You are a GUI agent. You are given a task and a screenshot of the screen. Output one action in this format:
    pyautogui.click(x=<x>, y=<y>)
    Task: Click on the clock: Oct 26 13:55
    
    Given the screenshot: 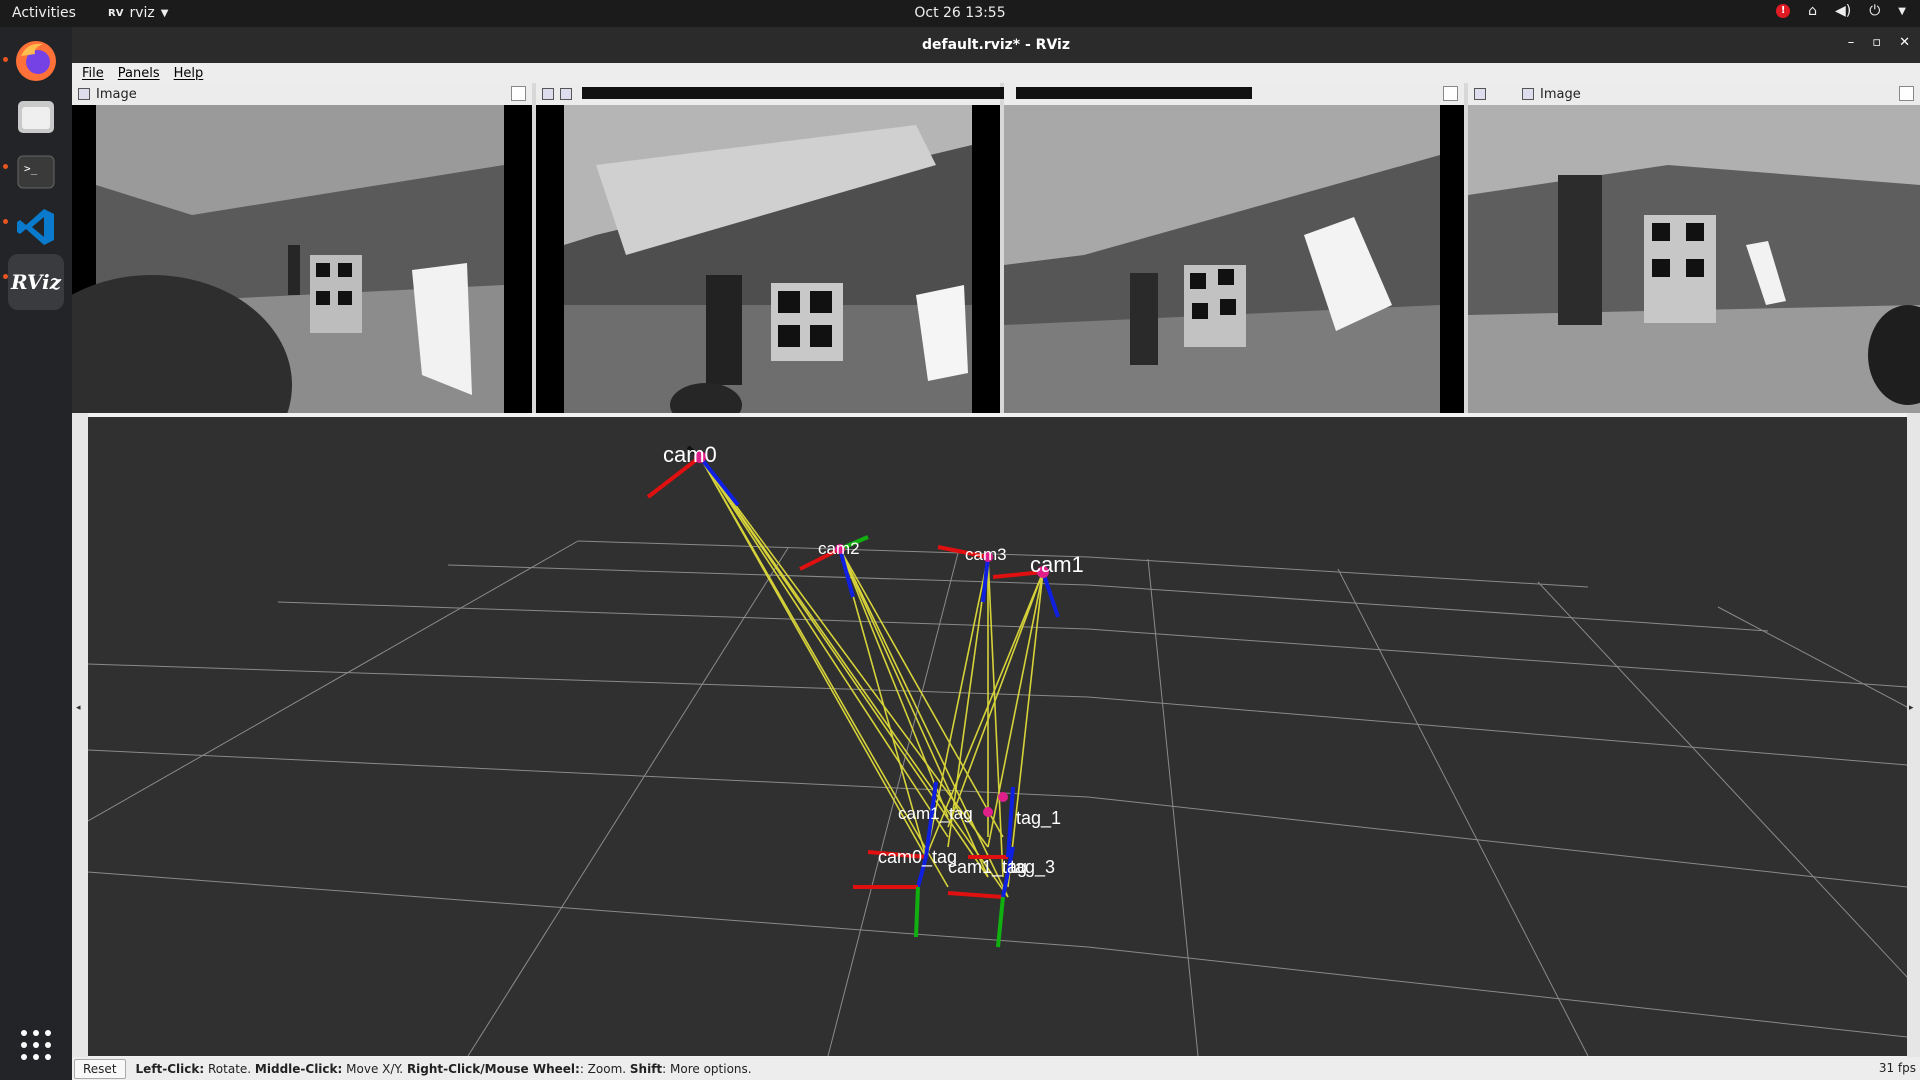 What is the action you would take?
    pyautogui.click(x=959, y=13)
    